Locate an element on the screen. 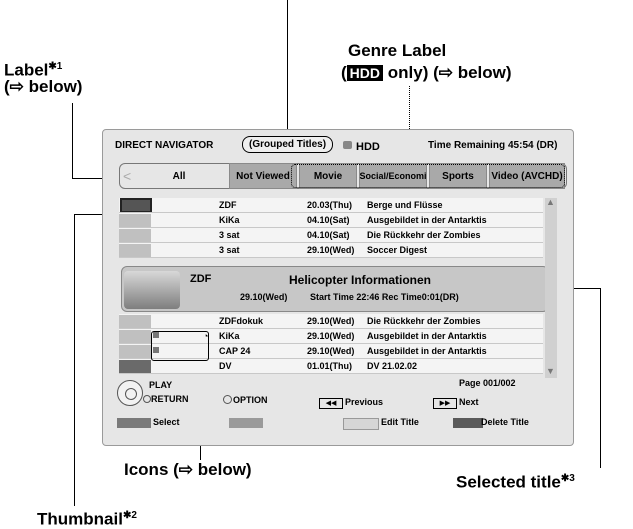  grouped-titles: (Grouped Titles) is located at coordinates (288, 144).